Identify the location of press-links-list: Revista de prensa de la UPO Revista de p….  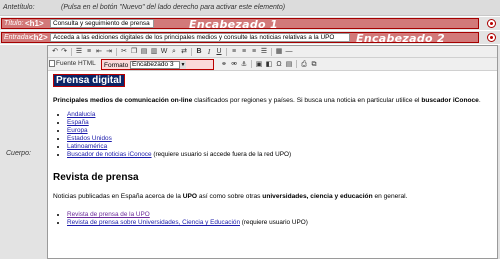
(187, 219).